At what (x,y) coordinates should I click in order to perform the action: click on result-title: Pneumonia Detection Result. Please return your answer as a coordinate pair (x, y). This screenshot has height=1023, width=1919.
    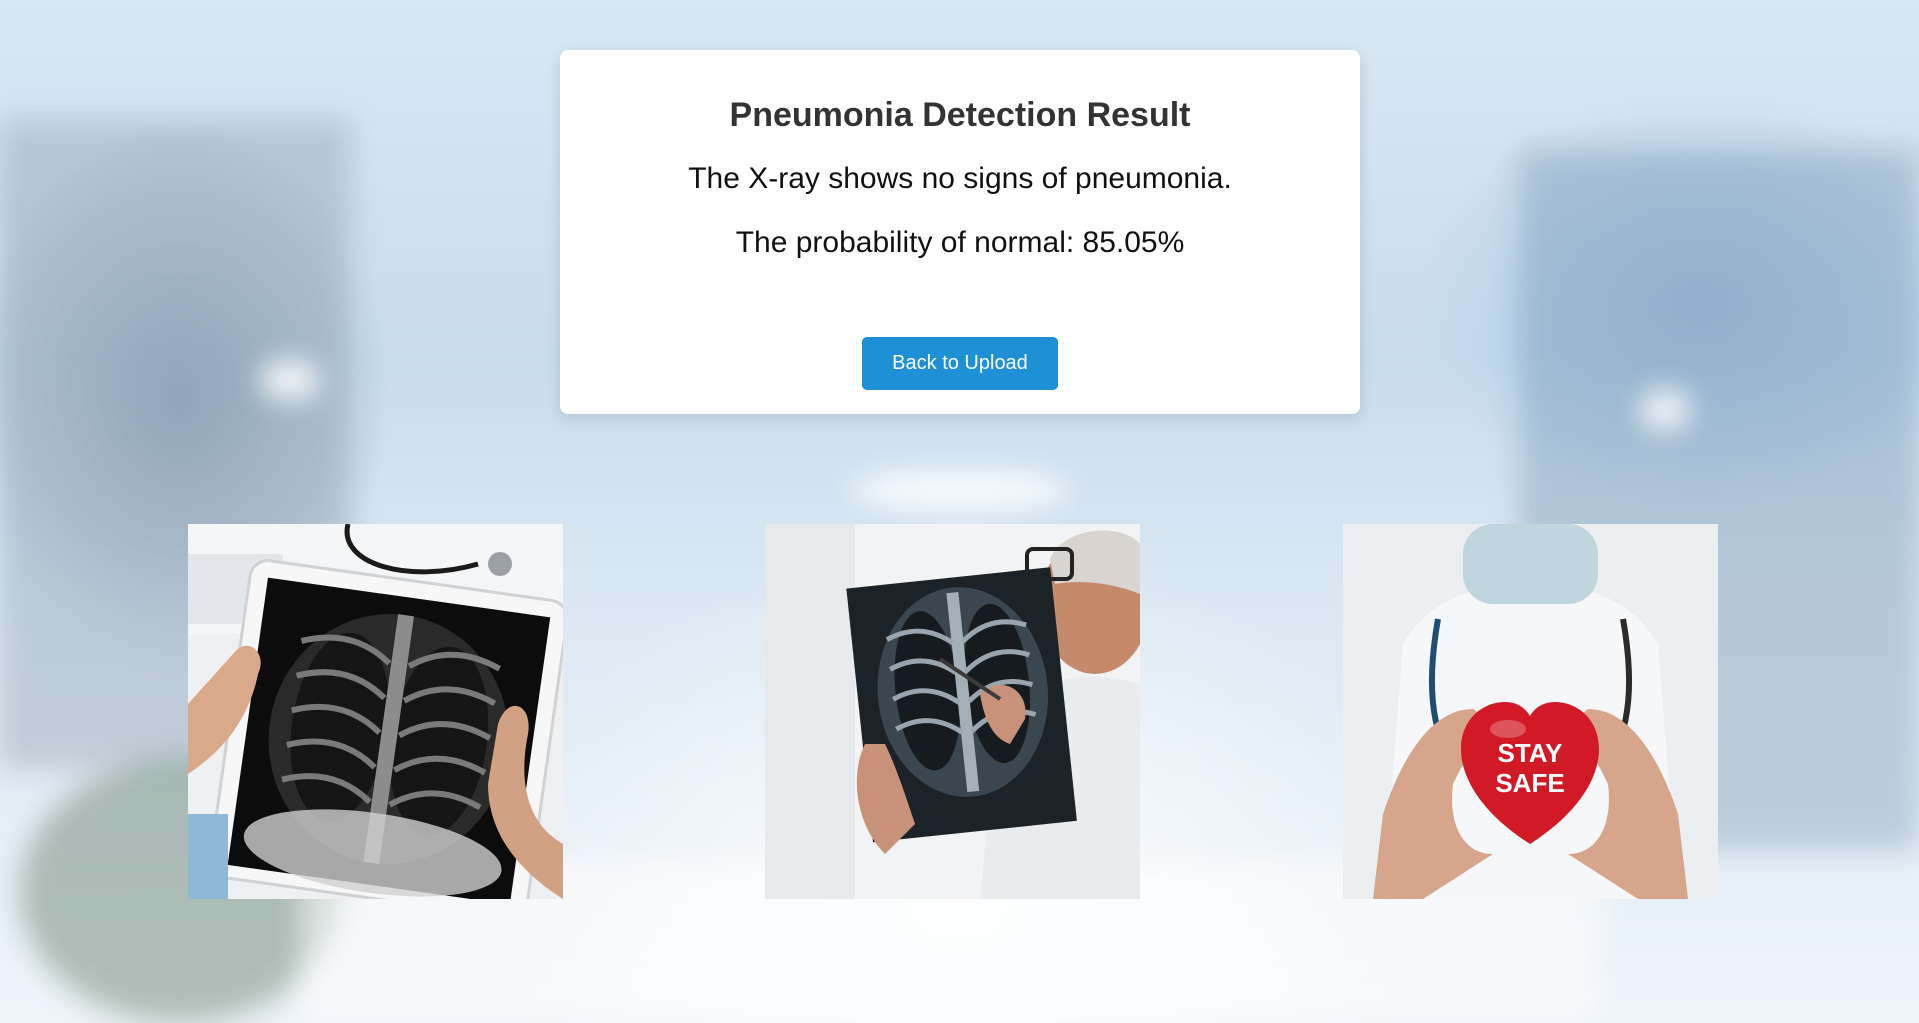
    Looking at the image, I should click on (960, 115).